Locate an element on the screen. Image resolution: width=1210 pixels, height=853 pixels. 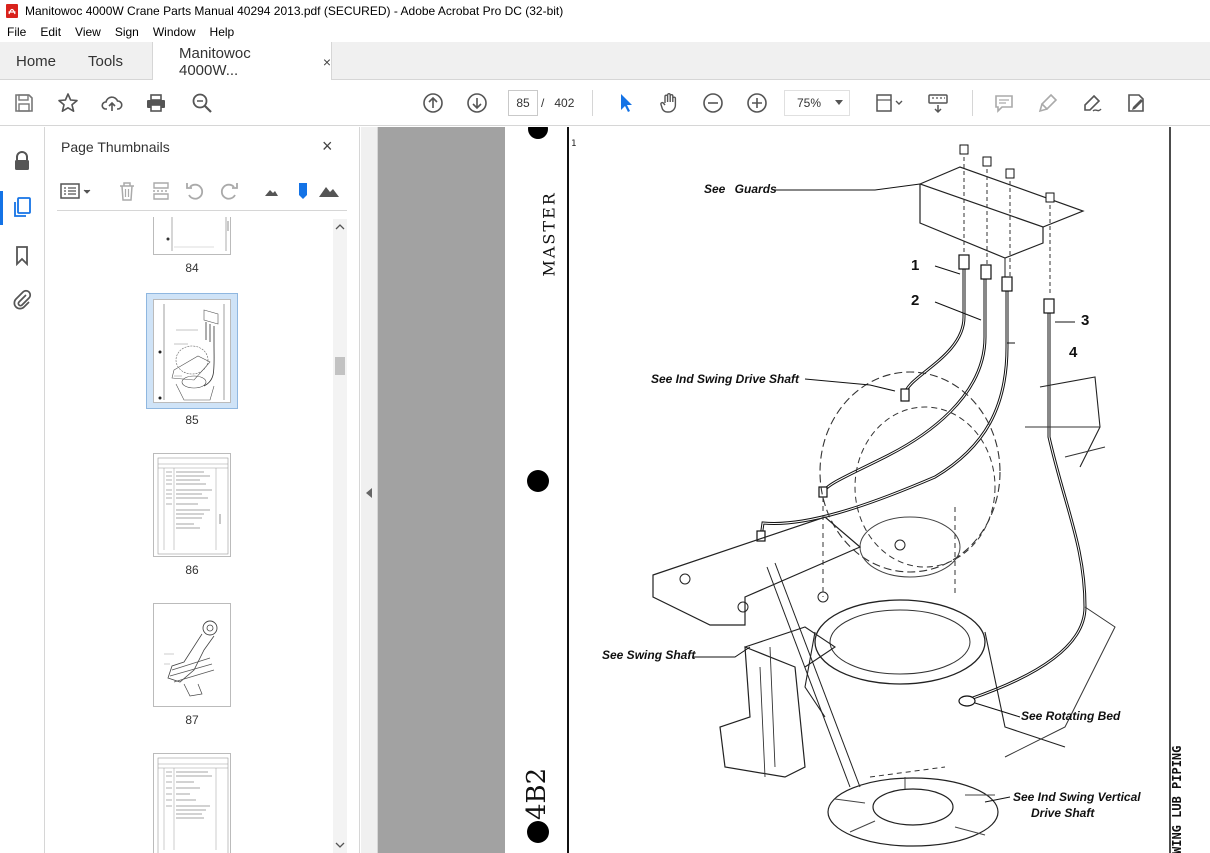
attachments-button is located at coordinates (22, 299).